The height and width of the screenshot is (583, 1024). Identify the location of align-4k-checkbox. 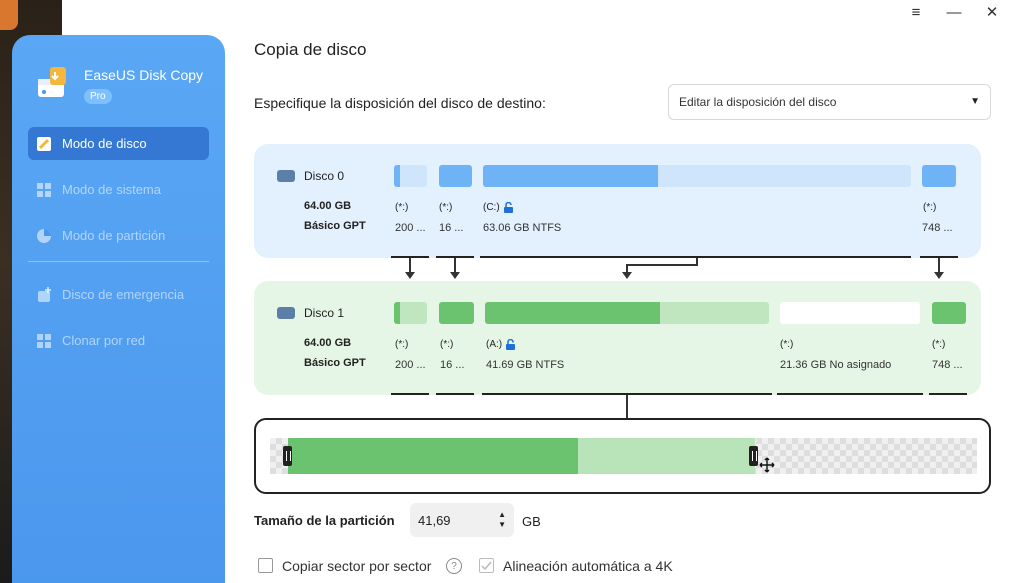
(486, 565).